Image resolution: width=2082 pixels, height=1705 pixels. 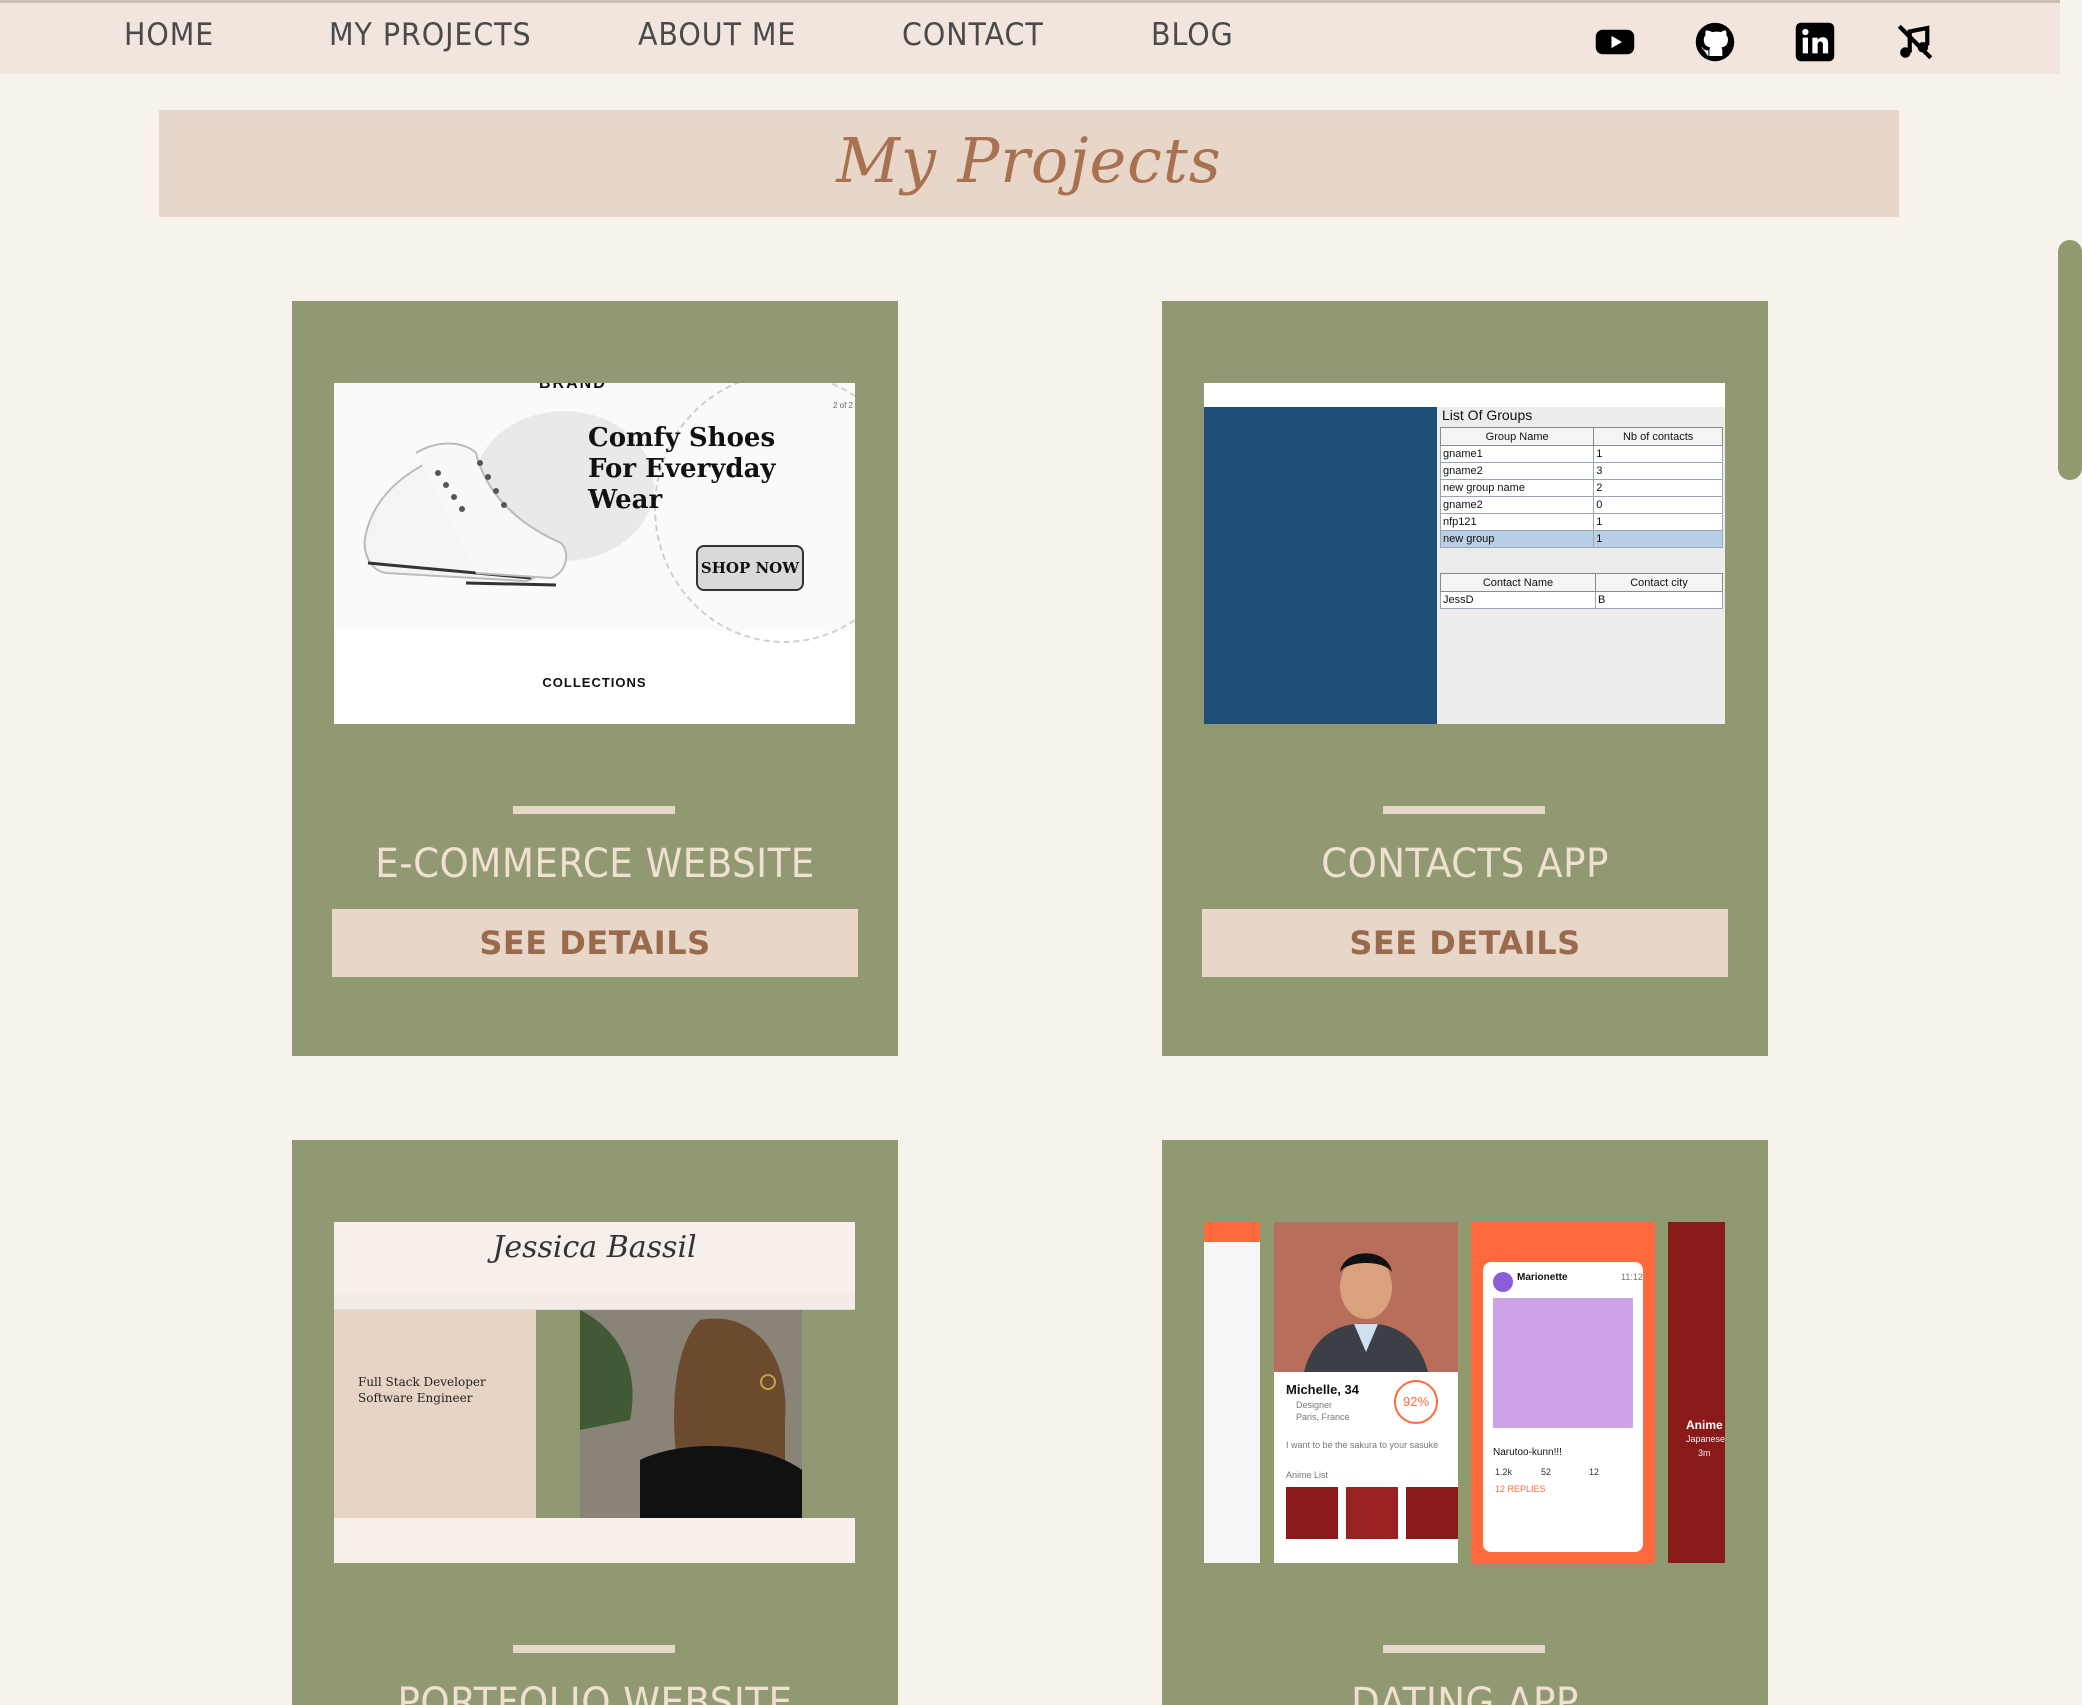 What do you see at coordinates (1518, 600) in the screenshot?
I see `cell: JessD` at bounding box center [1518, 600].